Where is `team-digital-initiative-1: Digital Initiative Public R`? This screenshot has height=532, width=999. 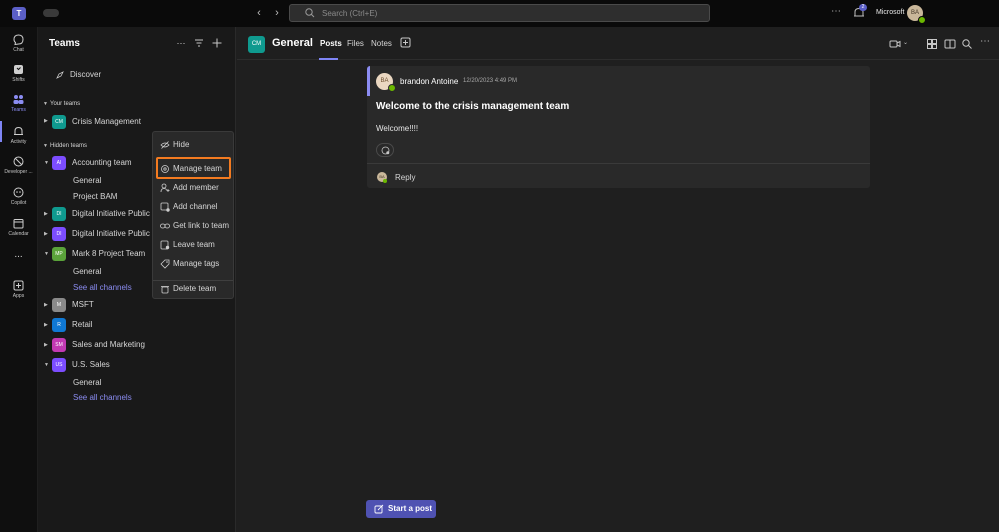 team-digital-initiative-1: Digital Initiative Public R is located at coordinates (112, 213).